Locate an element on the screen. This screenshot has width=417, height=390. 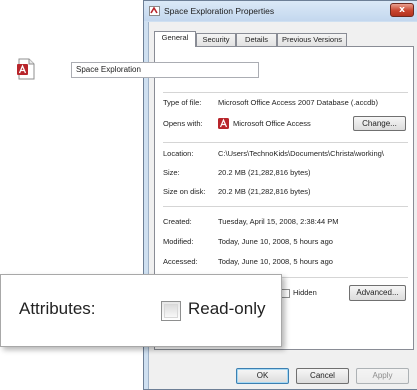
opens-with-value: Microsoft Office Access is located at coordinates (272, 123).